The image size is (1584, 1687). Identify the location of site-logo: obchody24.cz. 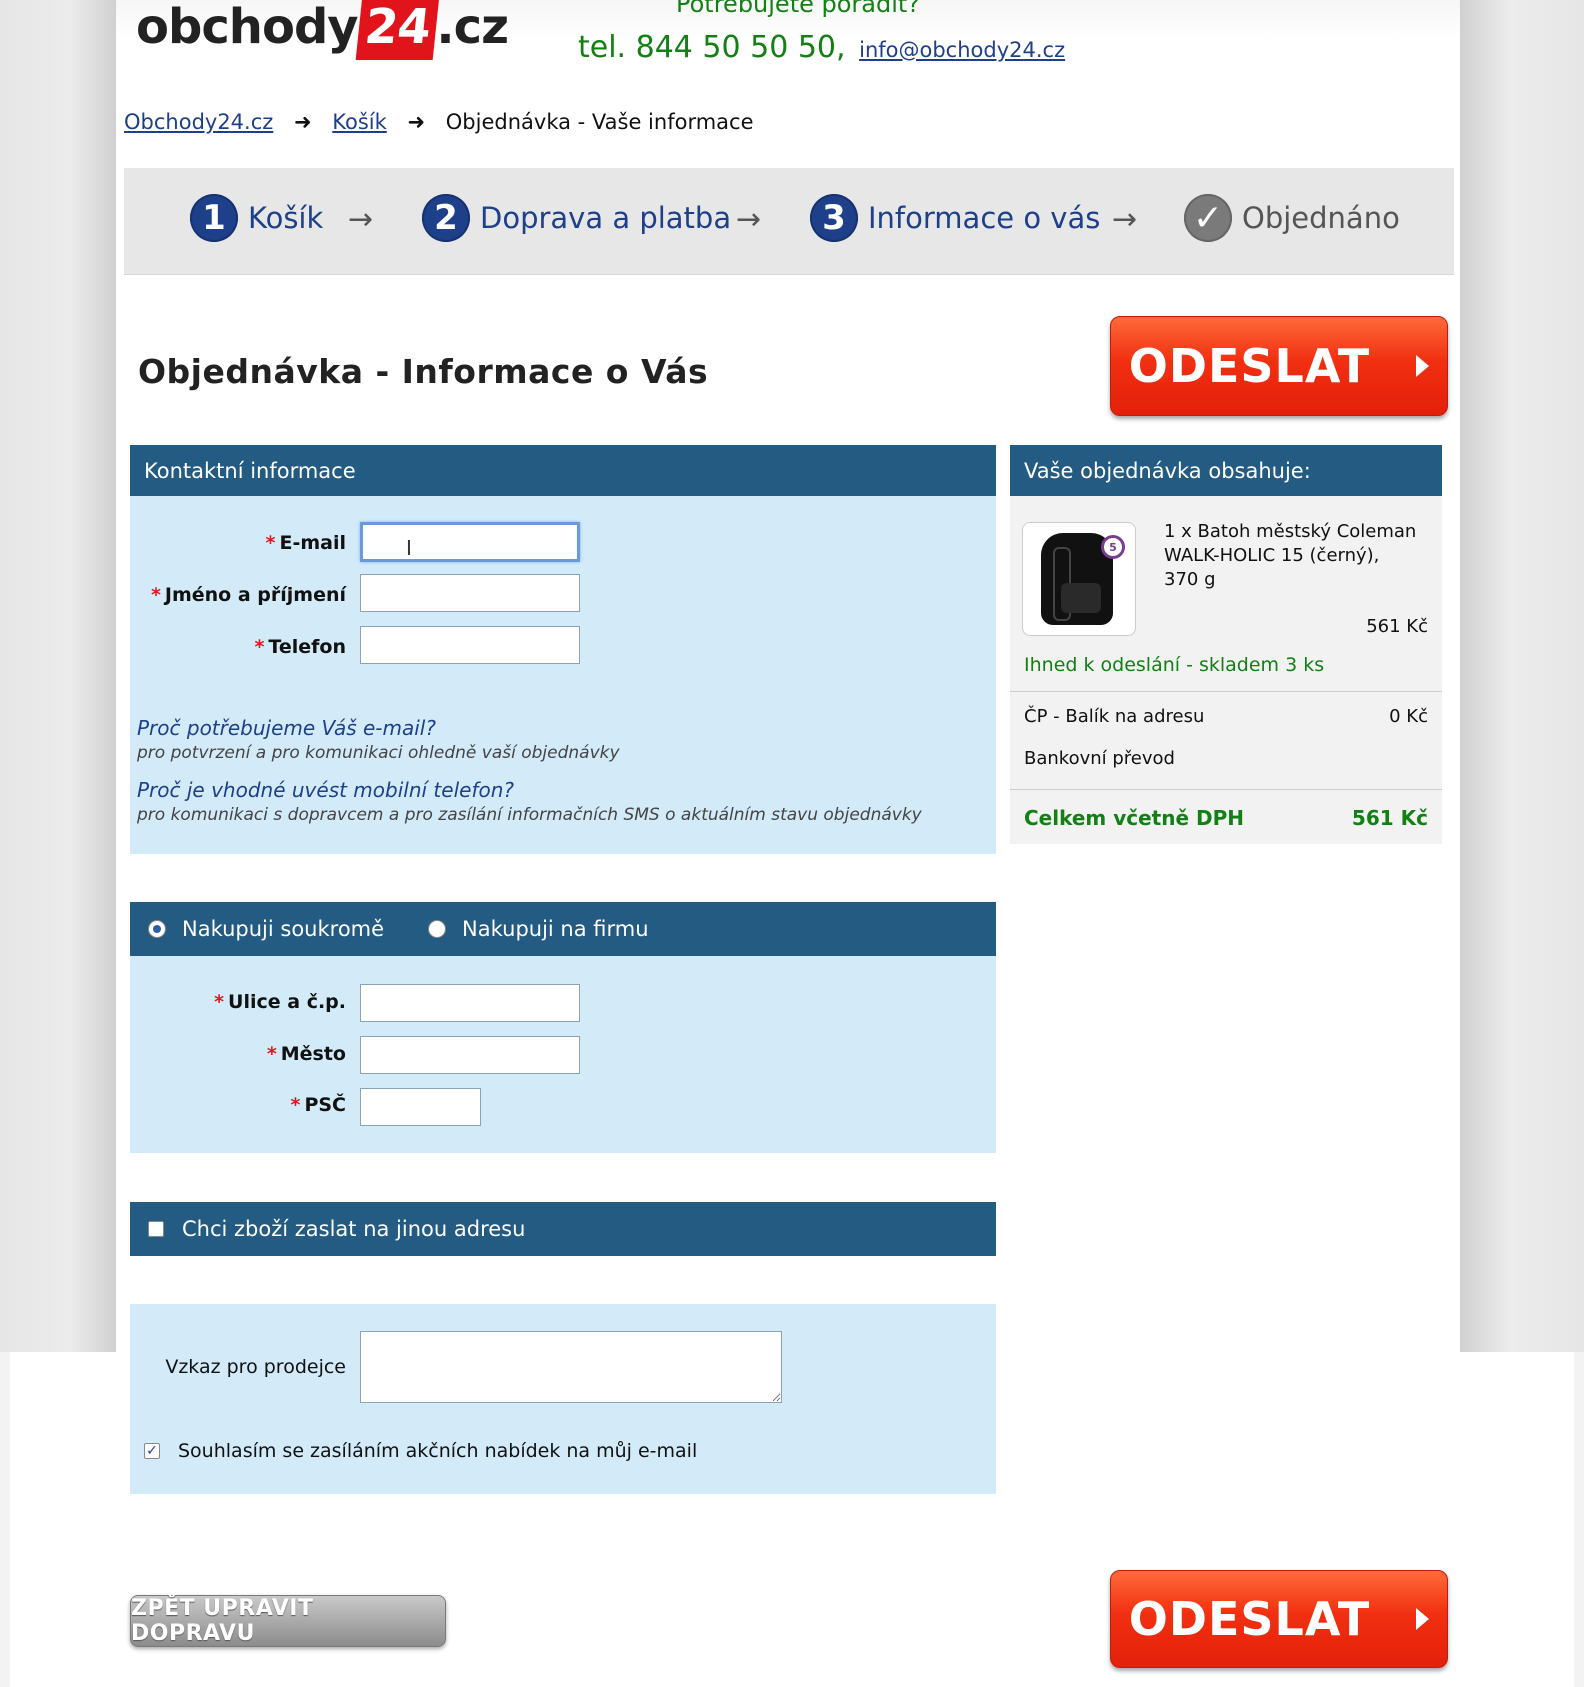
(322, 33).